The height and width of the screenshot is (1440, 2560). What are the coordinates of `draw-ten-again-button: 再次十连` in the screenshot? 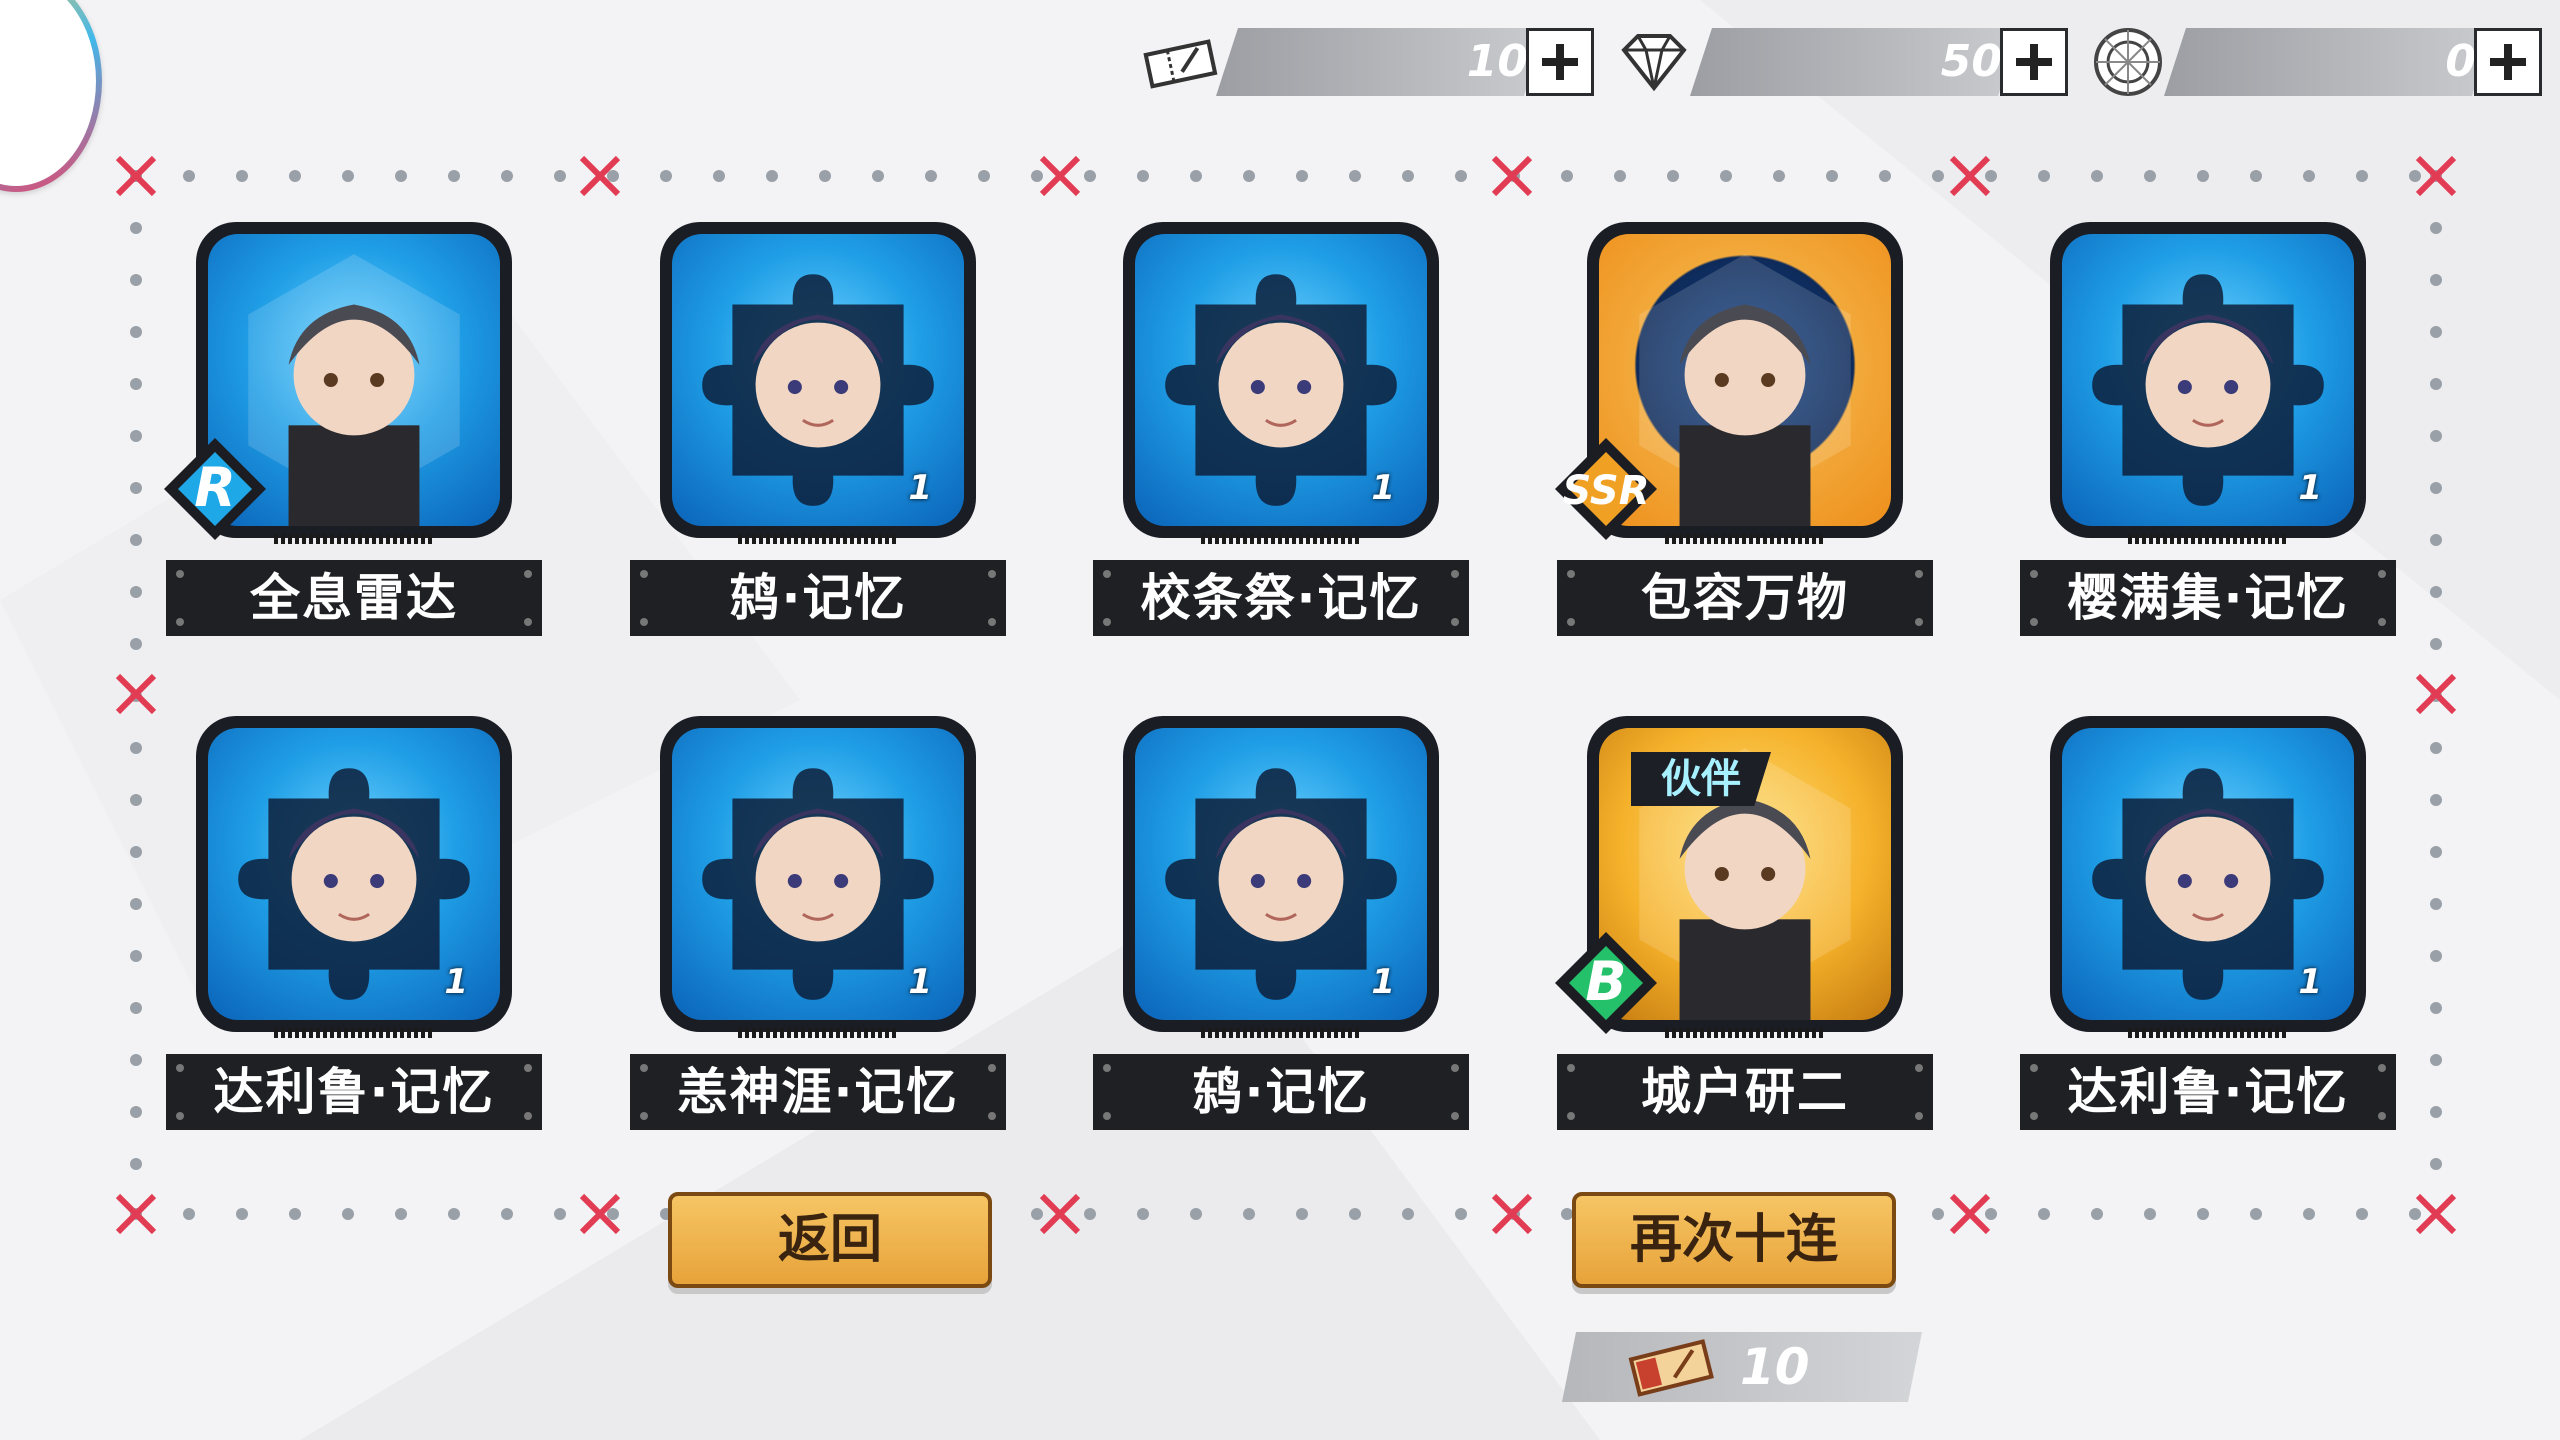 It's located at (1734, 1240).